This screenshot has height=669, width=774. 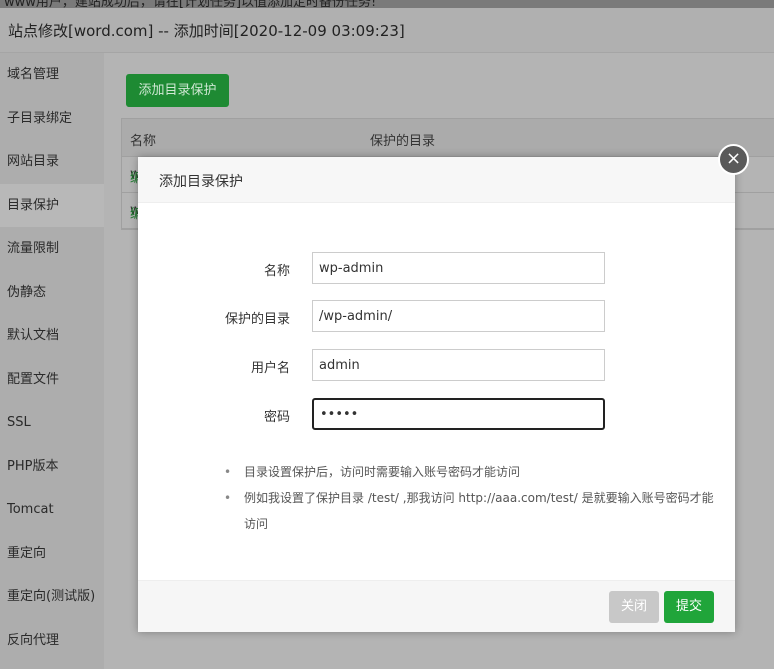 I want to click on sidebar-item-config: 配置文件, so click(x=52, y=380).